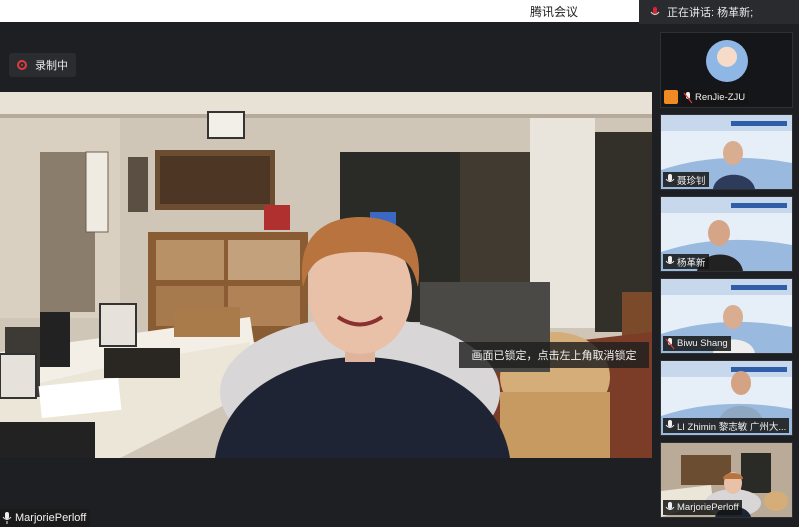  What do you see at coordinates (51, 66) in the screenshot?
I see `recording-label: 录制中` at bounding box center [51, 66].